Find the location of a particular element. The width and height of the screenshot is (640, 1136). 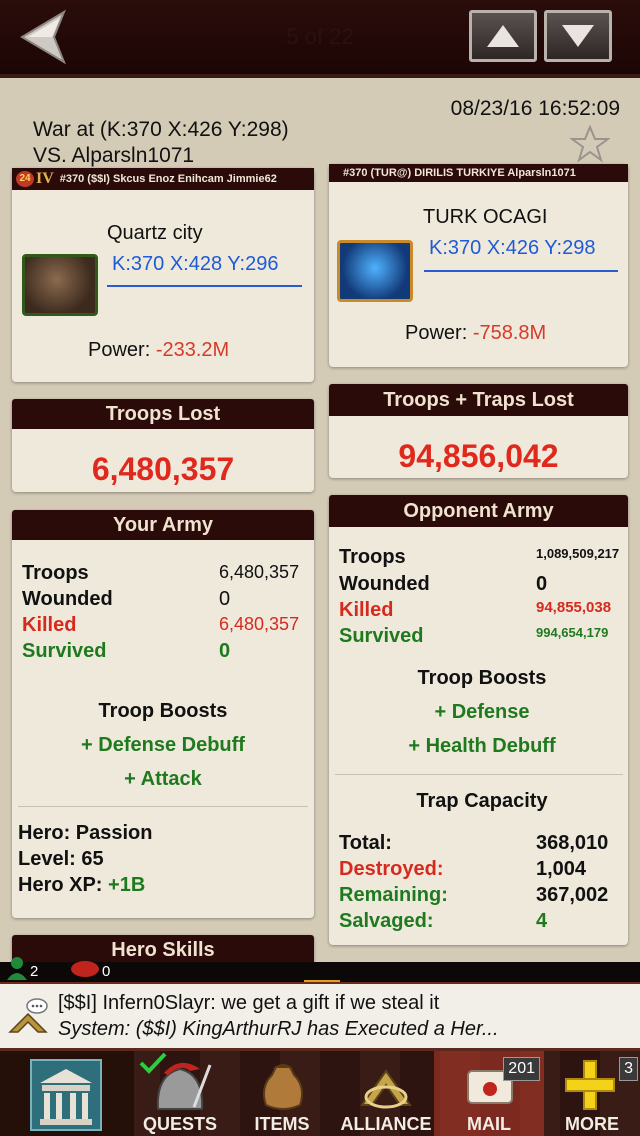

hero-skills-title: Hero Skills is located at coordinates (163, 950).